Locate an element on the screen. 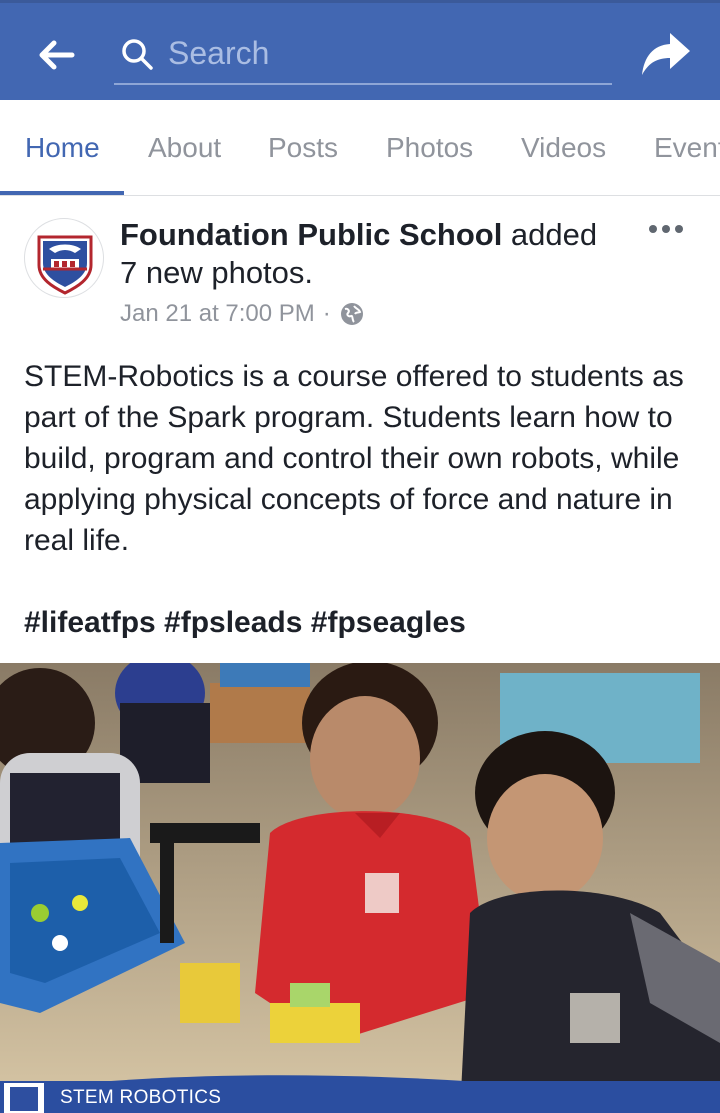 Image resolution: width=720 pixels, height=1113 pixels. avatar is located at coordinates (64, 258).